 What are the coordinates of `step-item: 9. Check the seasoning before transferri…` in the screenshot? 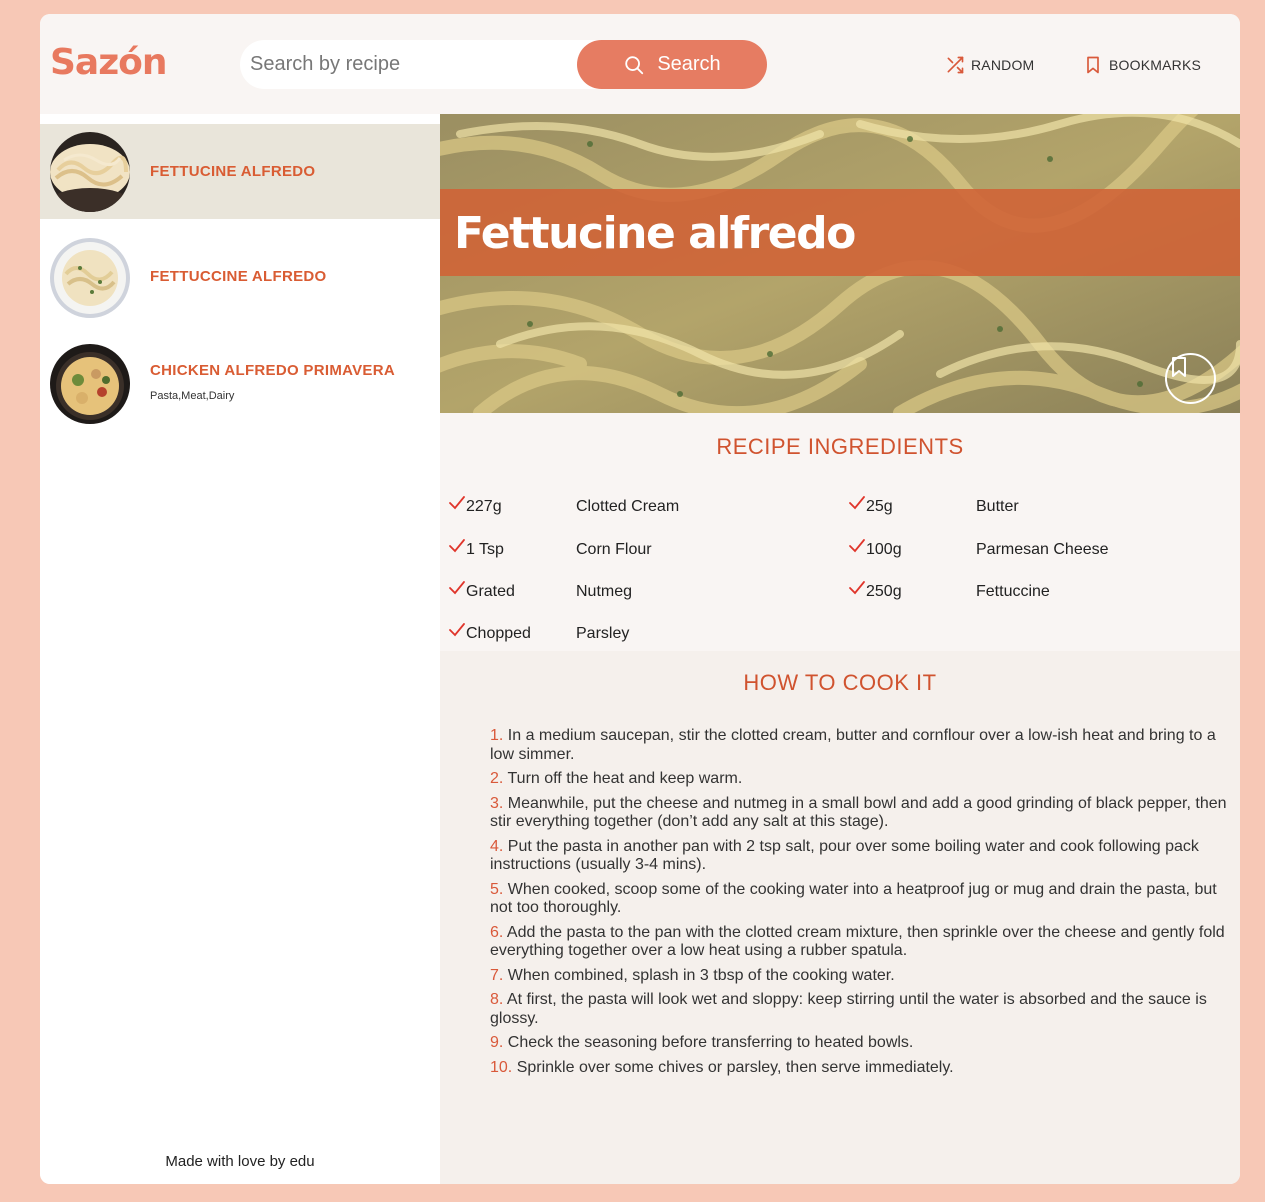 It's located at (862, 1043).